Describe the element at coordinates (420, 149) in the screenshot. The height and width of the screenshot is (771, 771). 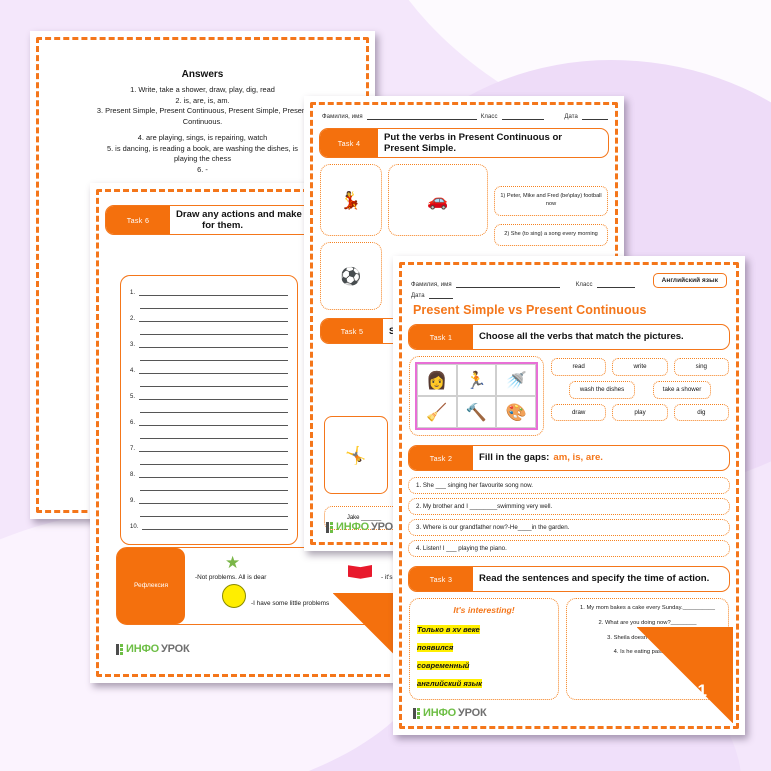
I see `task4-text-line2: Present Simple.` at that location.